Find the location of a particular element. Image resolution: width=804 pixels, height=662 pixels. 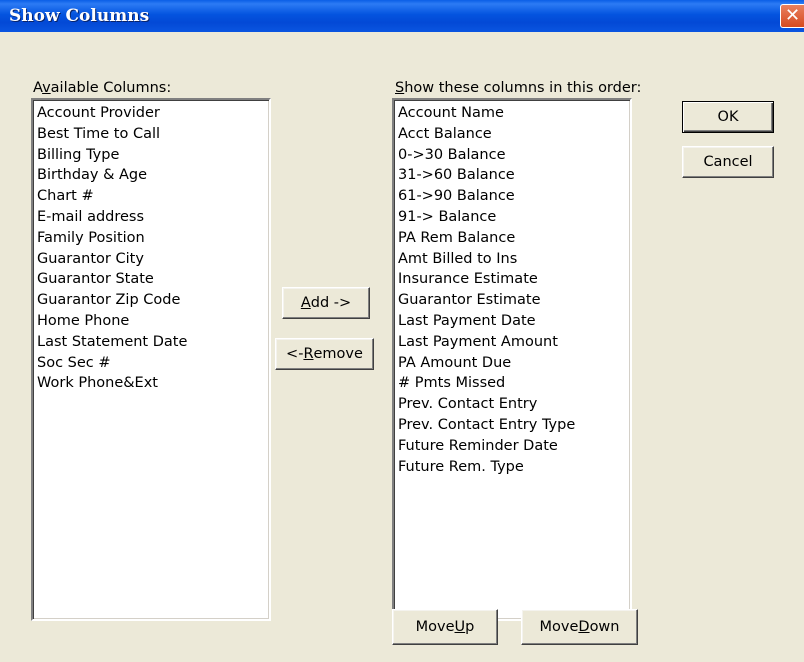

list-item: Future Reminder Date is located at coordinates (514, 446).